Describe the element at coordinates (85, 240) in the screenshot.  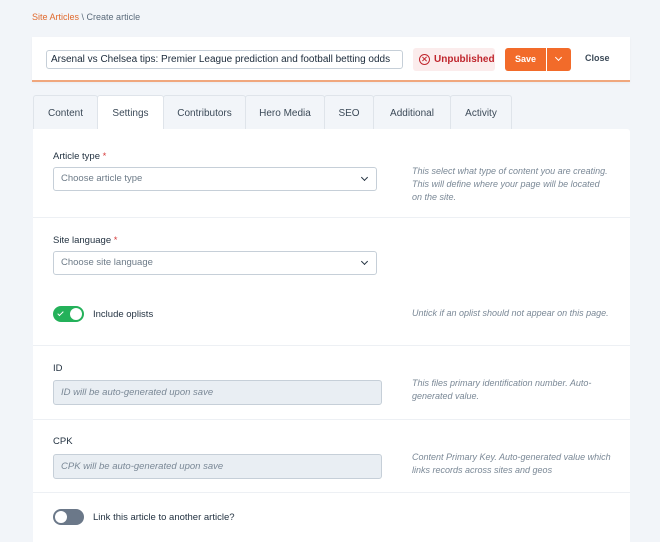
I see `site-language-label: Site language *` at that location.